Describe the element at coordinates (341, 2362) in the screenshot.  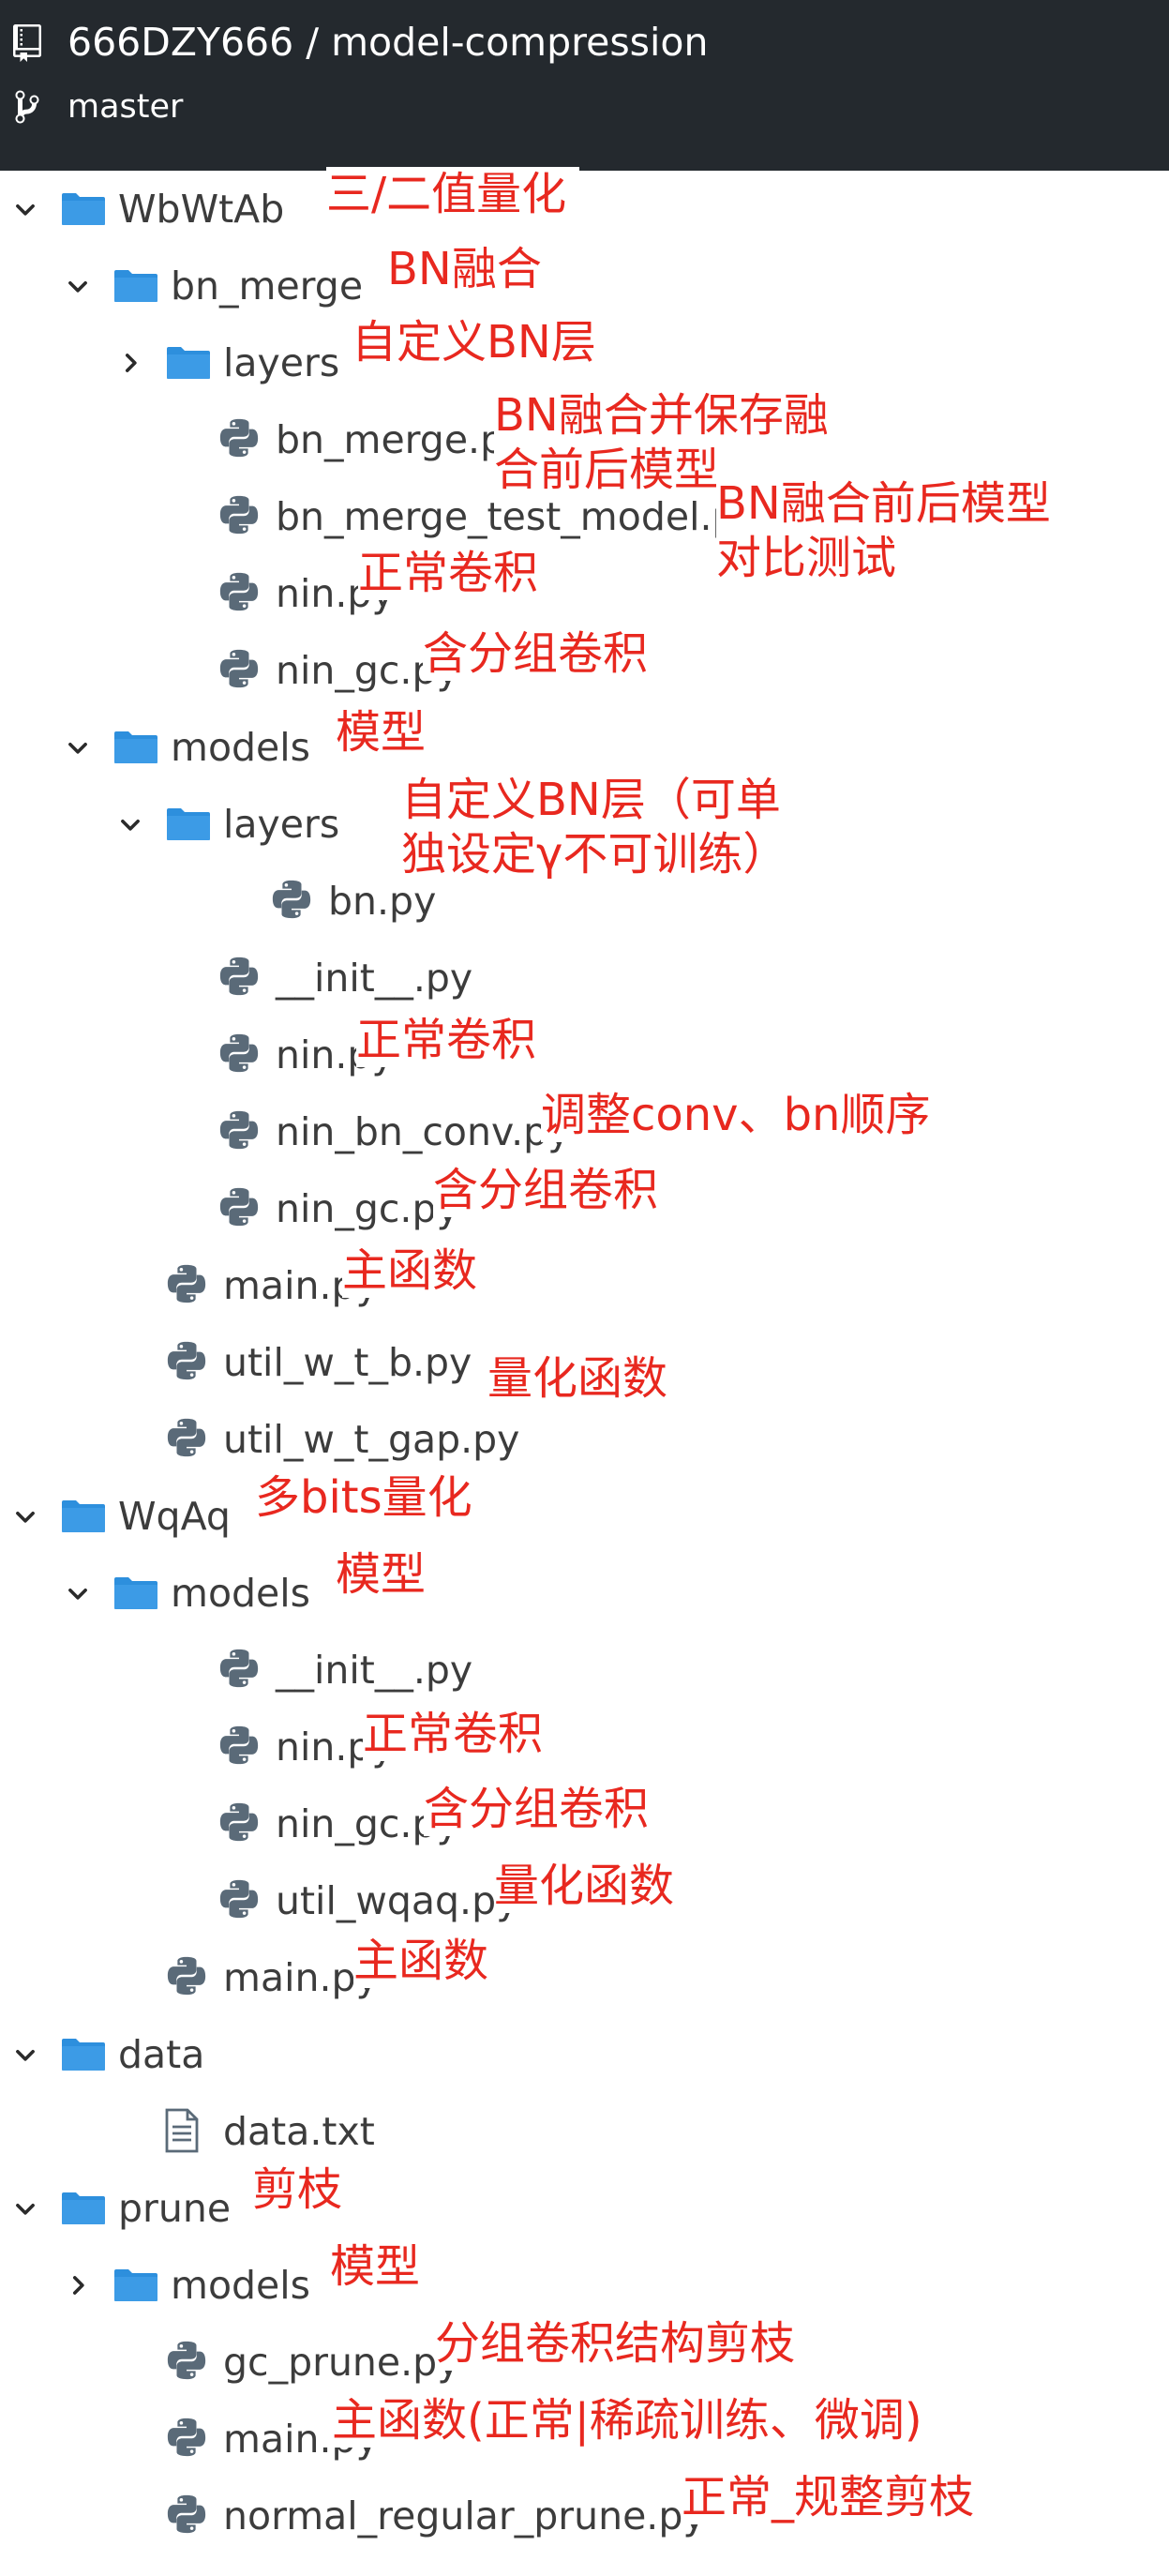
I see `tree-item-name: gc_prune.py` at that location.